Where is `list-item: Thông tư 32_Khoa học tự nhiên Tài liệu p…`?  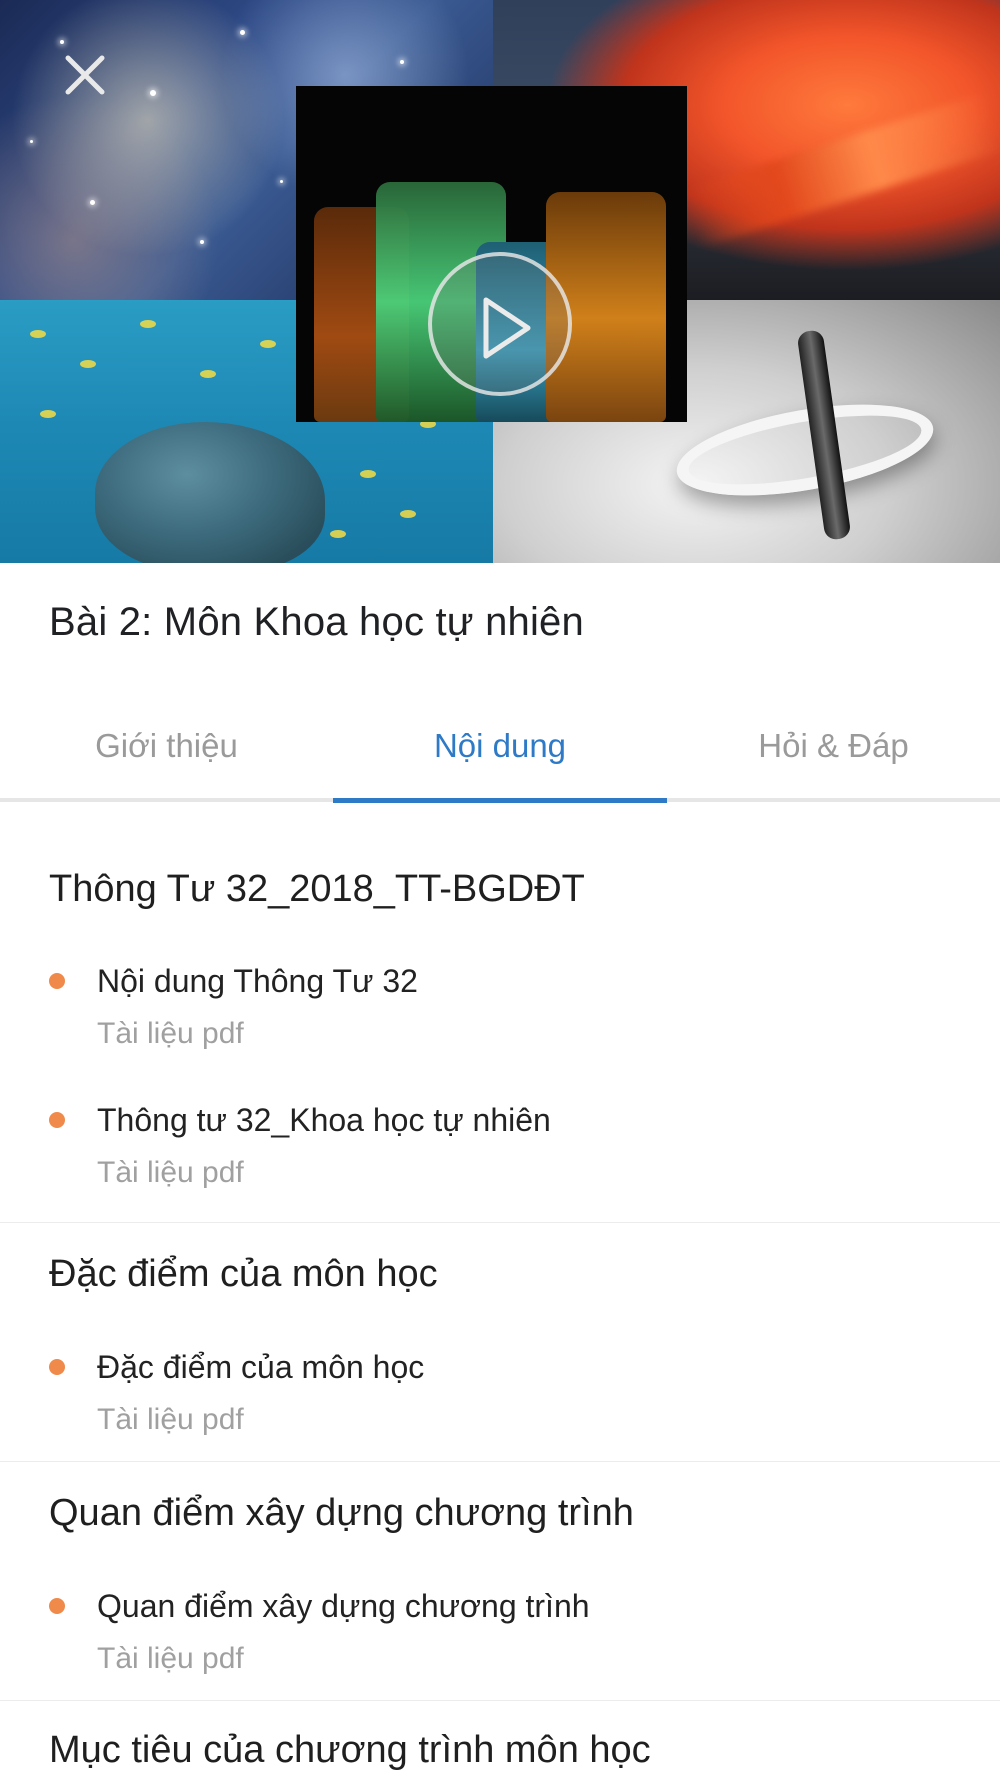 list-item: Thông tư 32_Khoa học tự nhiên Tài liệu p… is located at coordinates (500, 1146).